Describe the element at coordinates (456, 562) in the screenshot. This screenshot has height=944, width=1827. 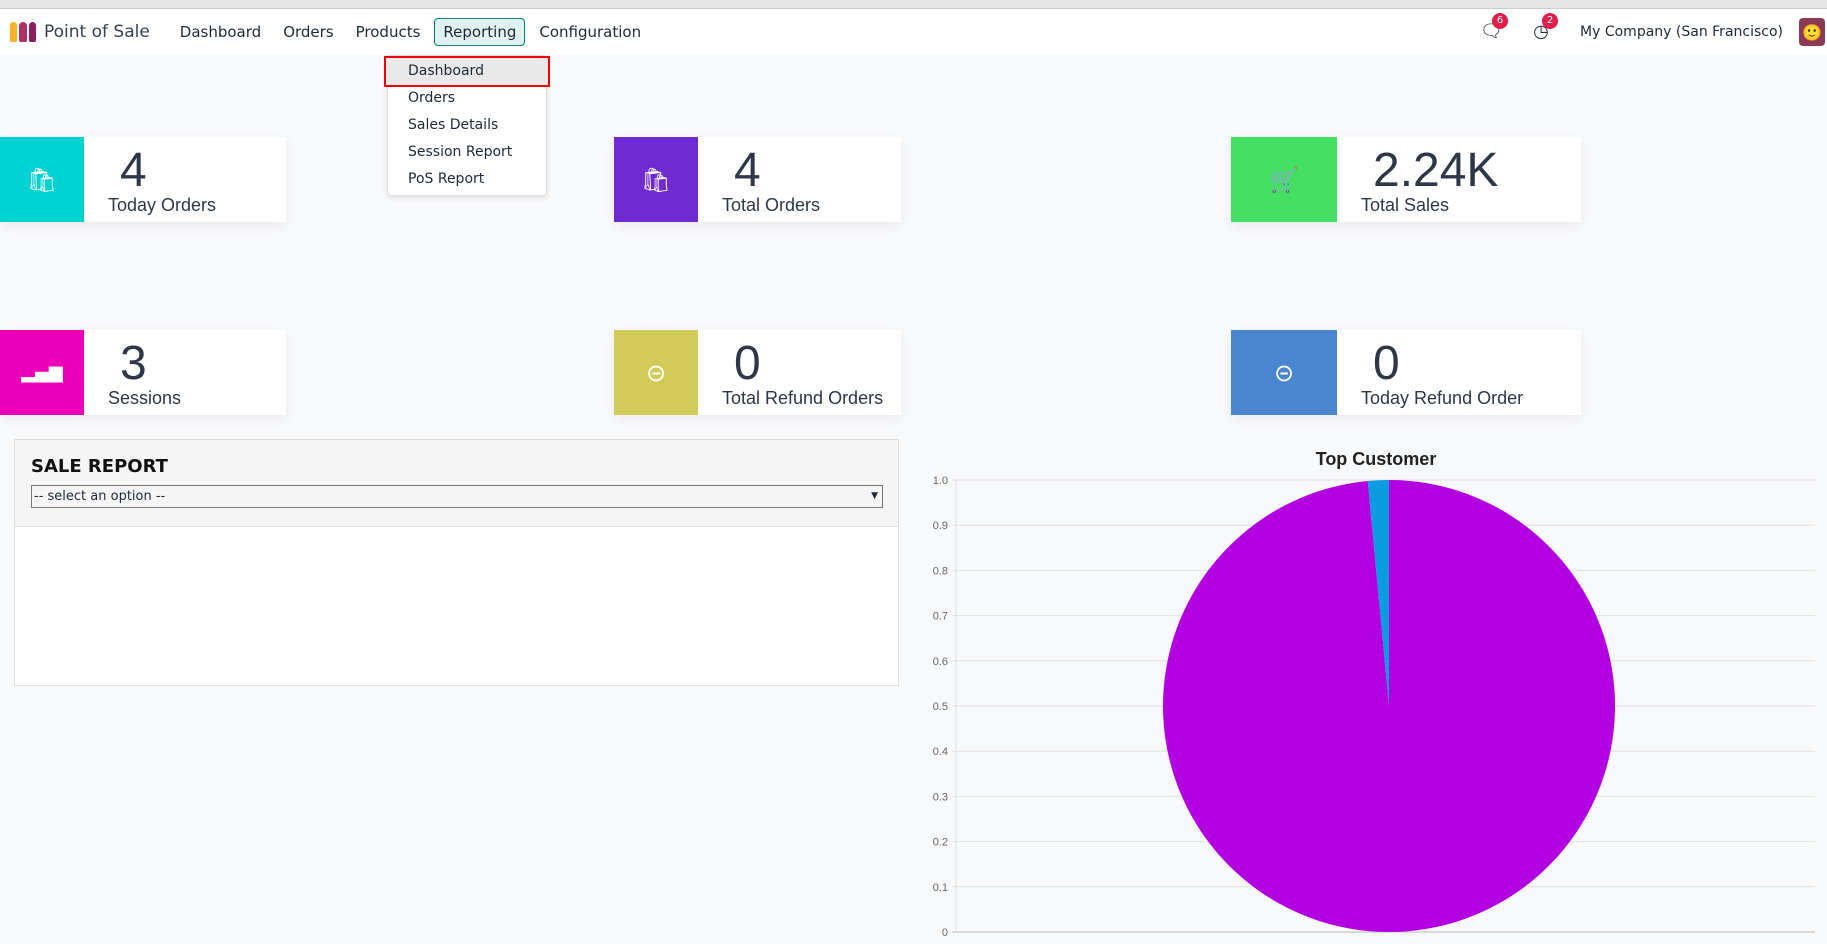
I see `sale-report-panel: SALE REPORT -- select an option -- ▼` at that location.